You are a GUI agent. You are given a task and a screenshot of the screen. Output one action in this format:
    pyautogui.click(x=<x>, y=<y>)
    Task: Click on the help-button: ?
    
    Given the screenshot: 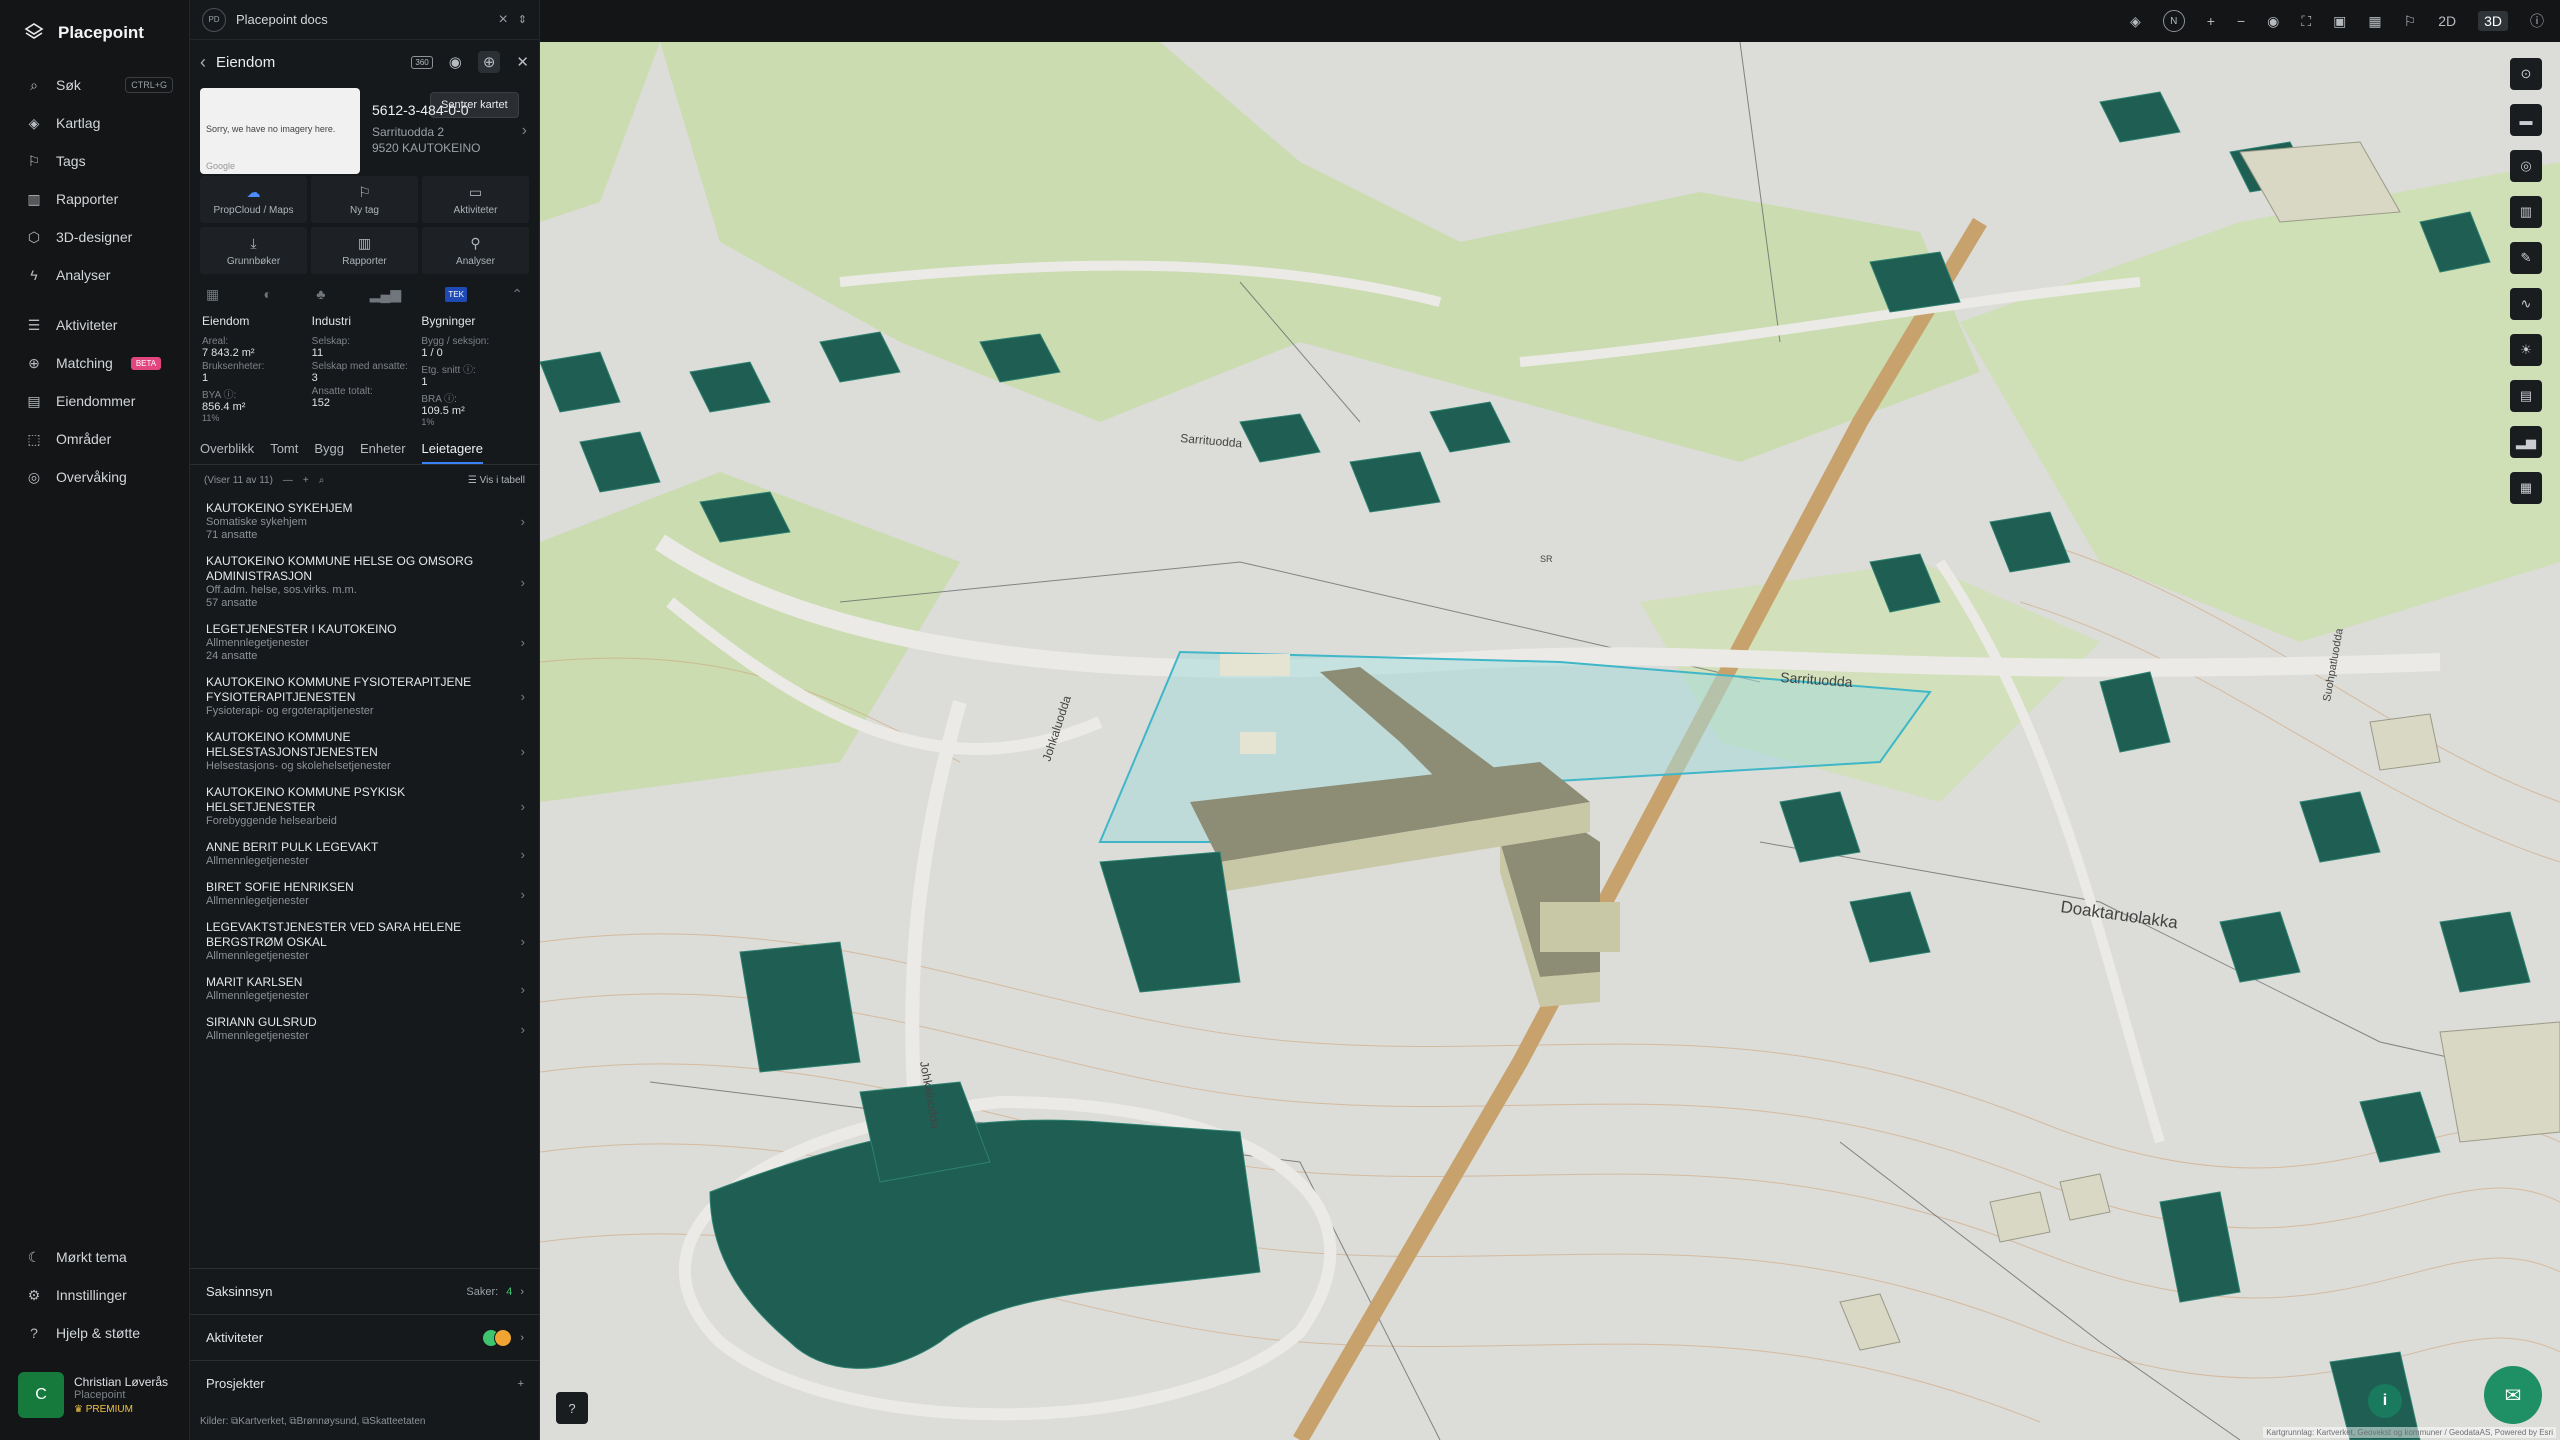 What is the action you would take?
    pyautogui.click(x=572, y=1408)
    